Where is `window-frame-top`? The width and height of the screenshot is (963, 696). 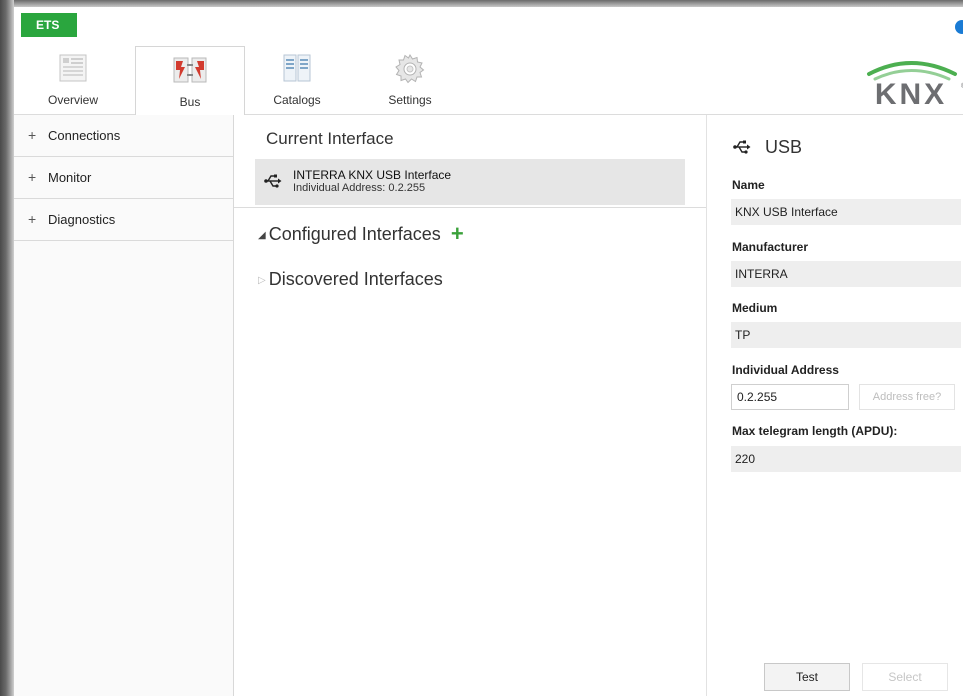 window-frame-top is located at coordinates (481, 3).